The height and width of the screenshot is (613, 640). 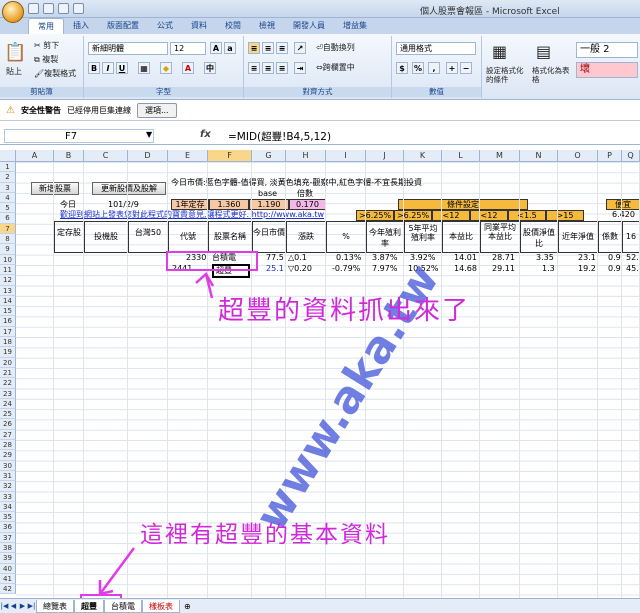 I want to click on next-sheet-icon: ▶, so click(x=22, y=606).